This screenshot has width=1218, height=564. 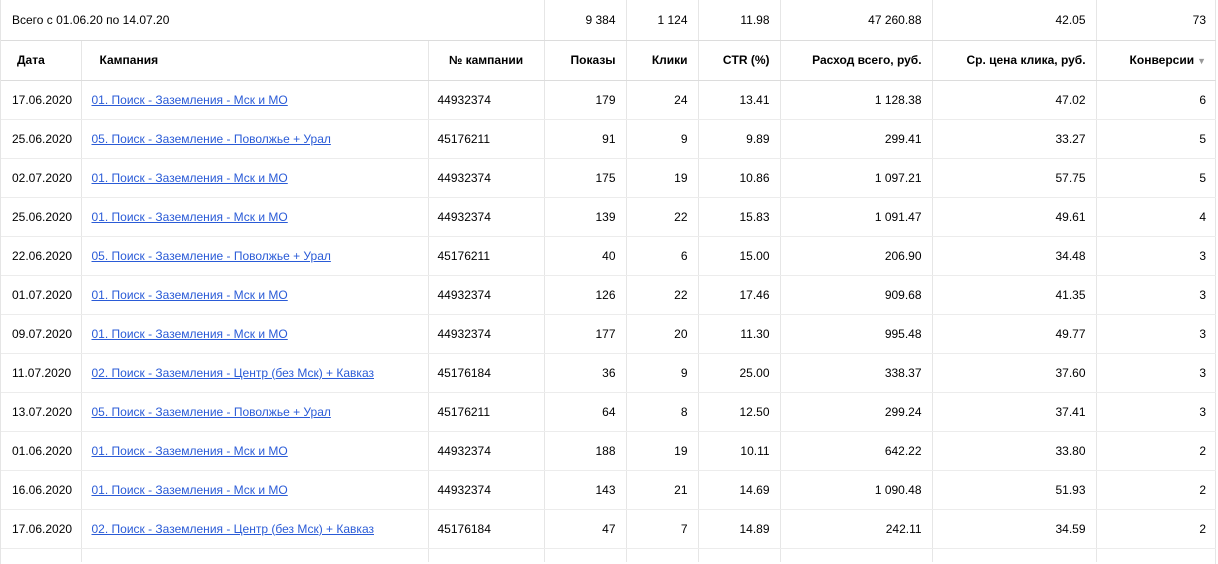 What do you see at coordinates (856, 60) in the screenshot?
I see `column-header-cost: Расход всего, руб.` at bounding box center [856, 60].